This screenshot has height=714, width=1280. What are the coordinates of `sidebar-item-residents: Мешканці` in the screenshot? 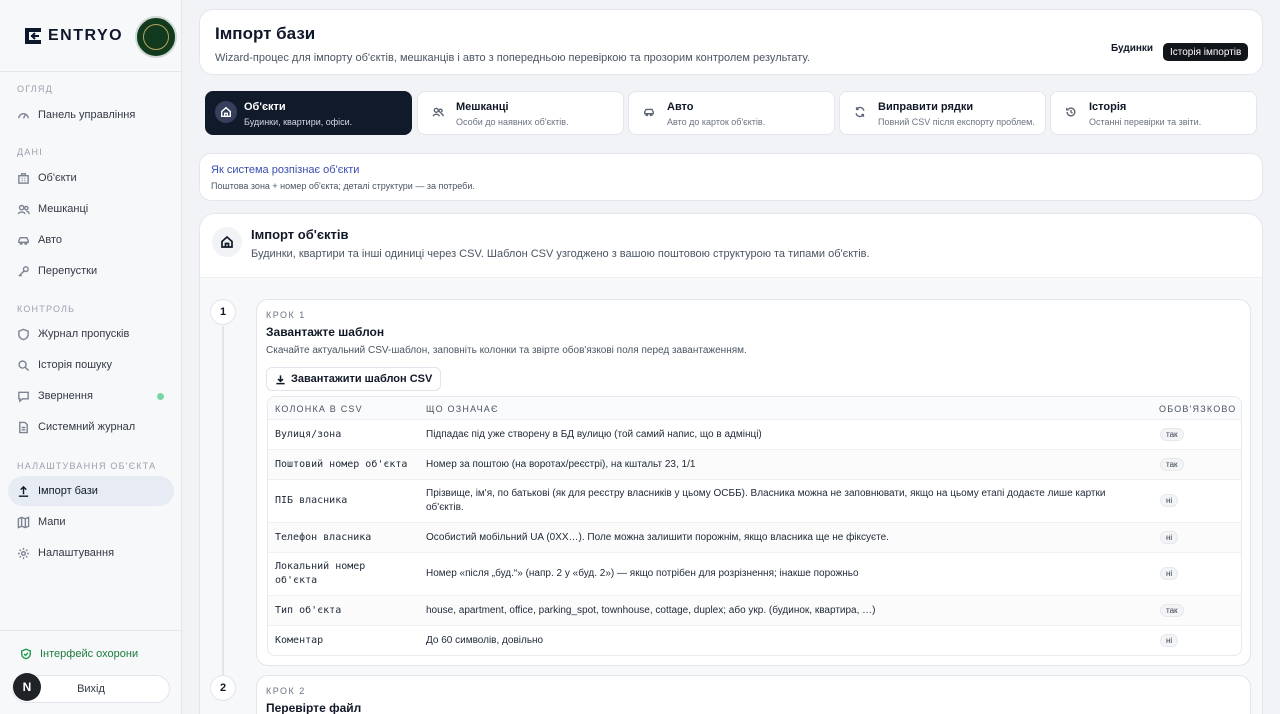 It's located at (91, 209).